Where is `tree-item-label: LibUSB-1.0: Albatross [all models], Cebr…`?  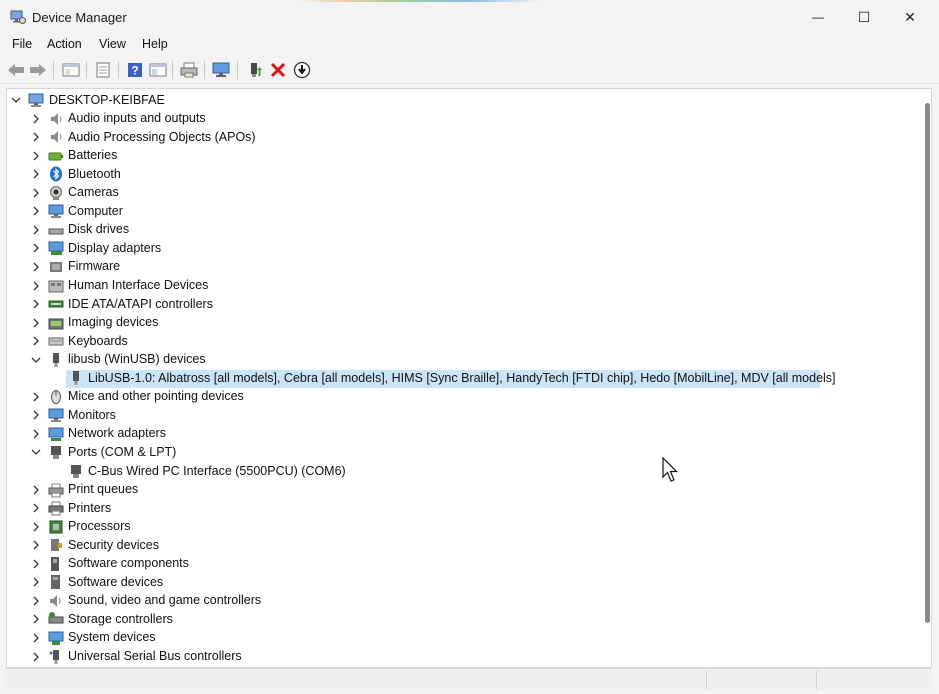 tree-item-label: LibUSB-1.0: Albatross [all models], Cebr… is located at coordinates (462, 377).